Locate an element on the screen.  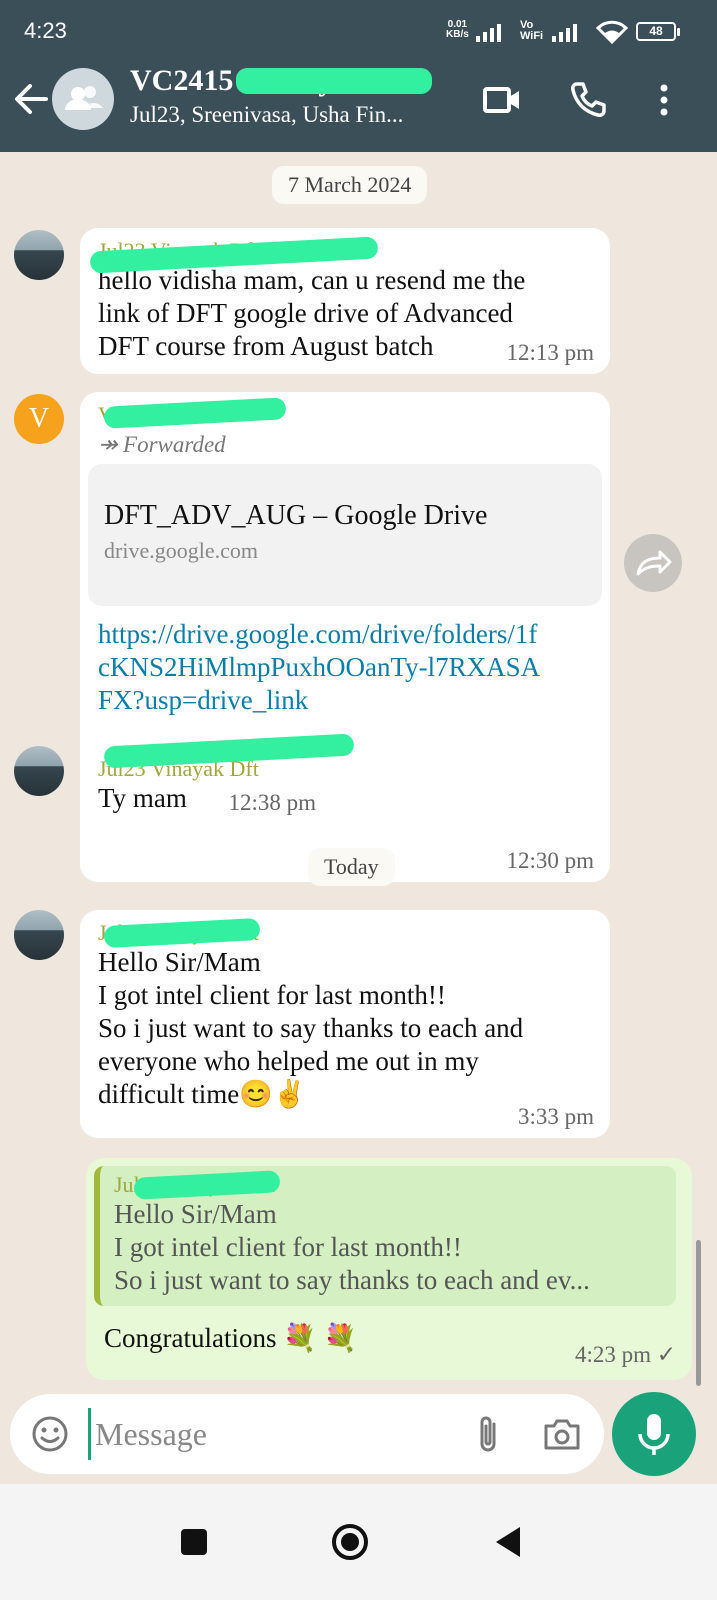
battery-icon: 48 is located at coordinates (658, 31).